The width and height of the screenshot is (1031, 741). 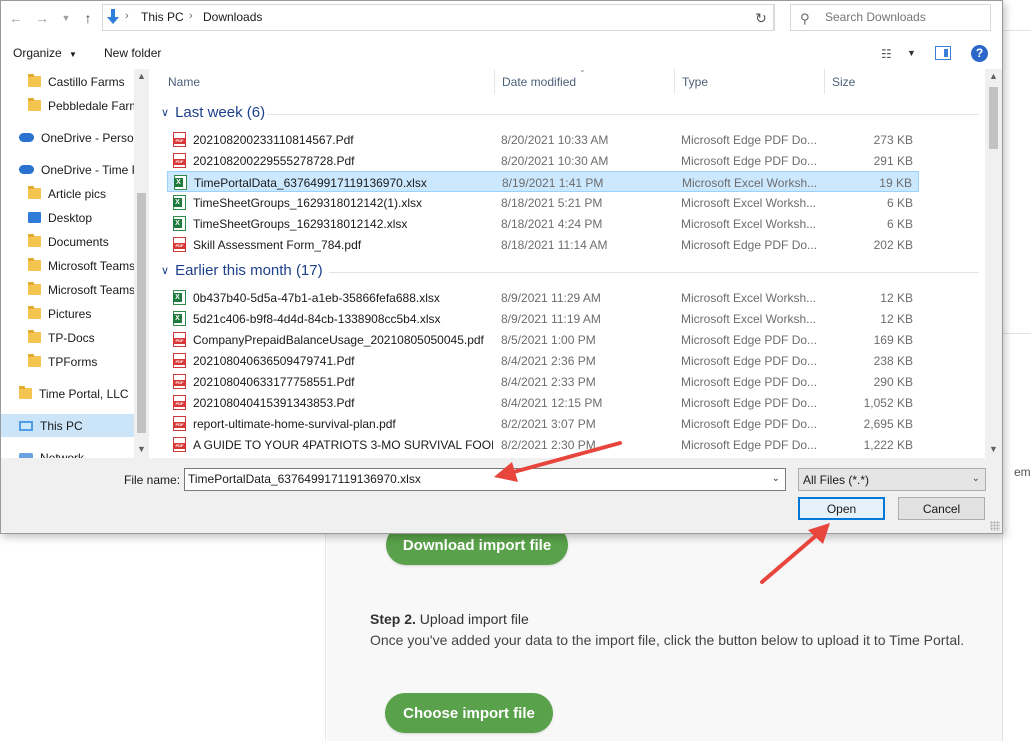 I want to click on breadcrumb-this-pc: This PC, so click(x=162, y=17).